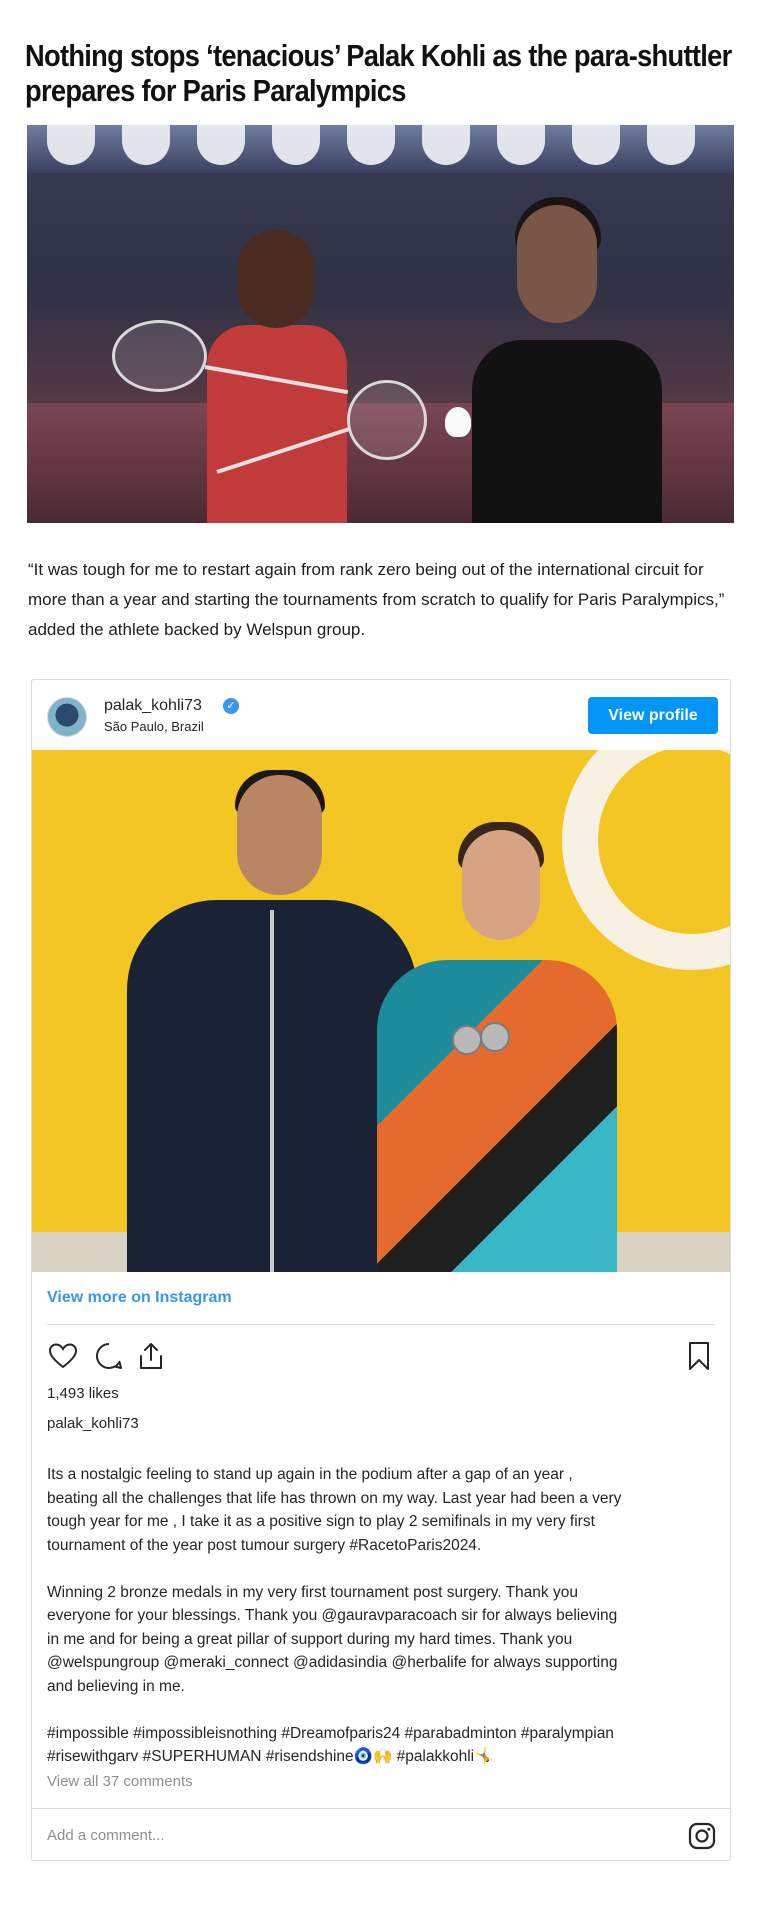 This screenshot has width=760, height=1905. What do you see at coordinates (83, 1393) in the screenshot?
I see `likes-count: 1,493 likes` at bounding box center [83, 1393].